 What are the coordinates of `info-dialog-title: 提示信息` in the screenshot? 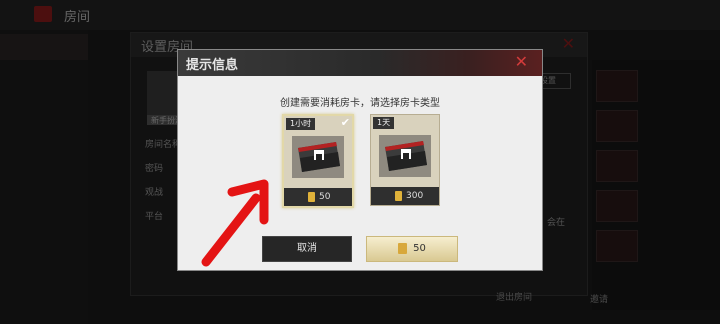 It's located at (212, 65).